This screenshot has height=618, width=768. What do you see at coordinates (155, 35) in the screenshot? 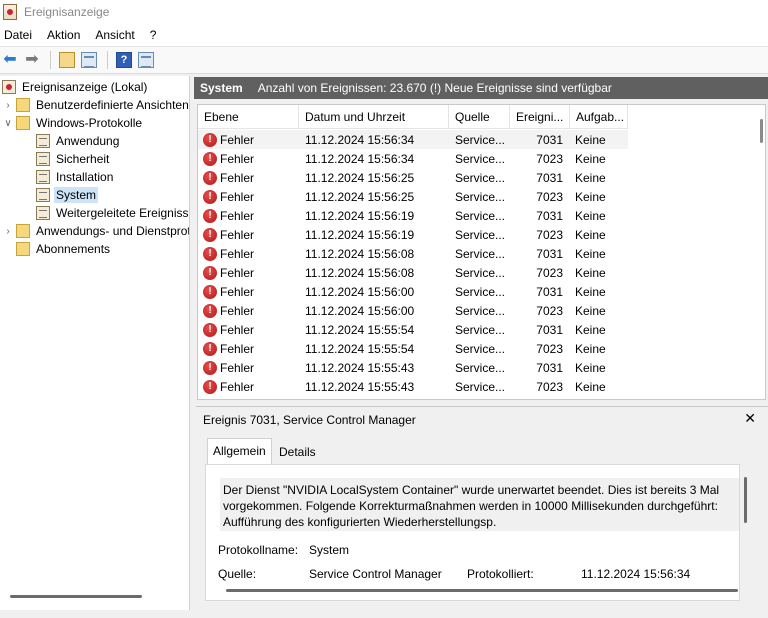
I see `menu-help: ?` at bounding box center [155, 35].